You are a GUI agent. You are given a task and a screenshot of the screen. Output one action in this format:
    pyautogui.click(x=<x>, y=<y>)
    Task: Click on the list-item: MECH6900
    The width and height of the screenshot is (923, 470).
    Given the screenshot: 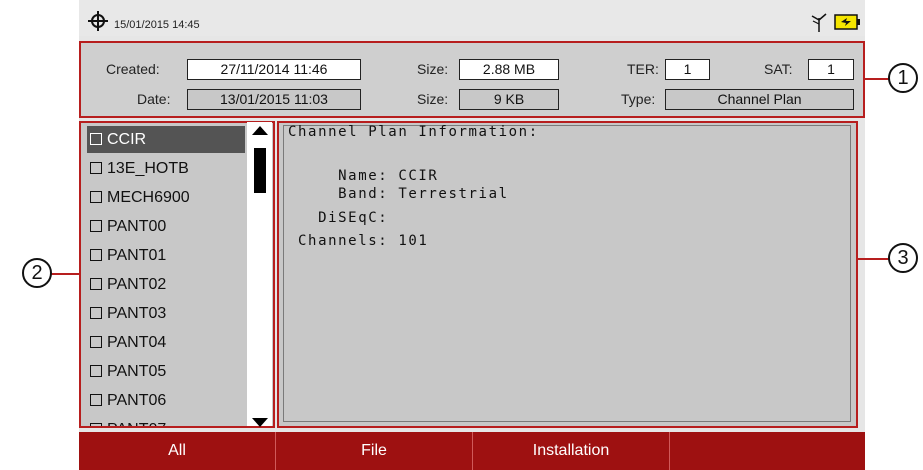 What is the action you would take?
    pyautogui.click(x=166, y=197)
    